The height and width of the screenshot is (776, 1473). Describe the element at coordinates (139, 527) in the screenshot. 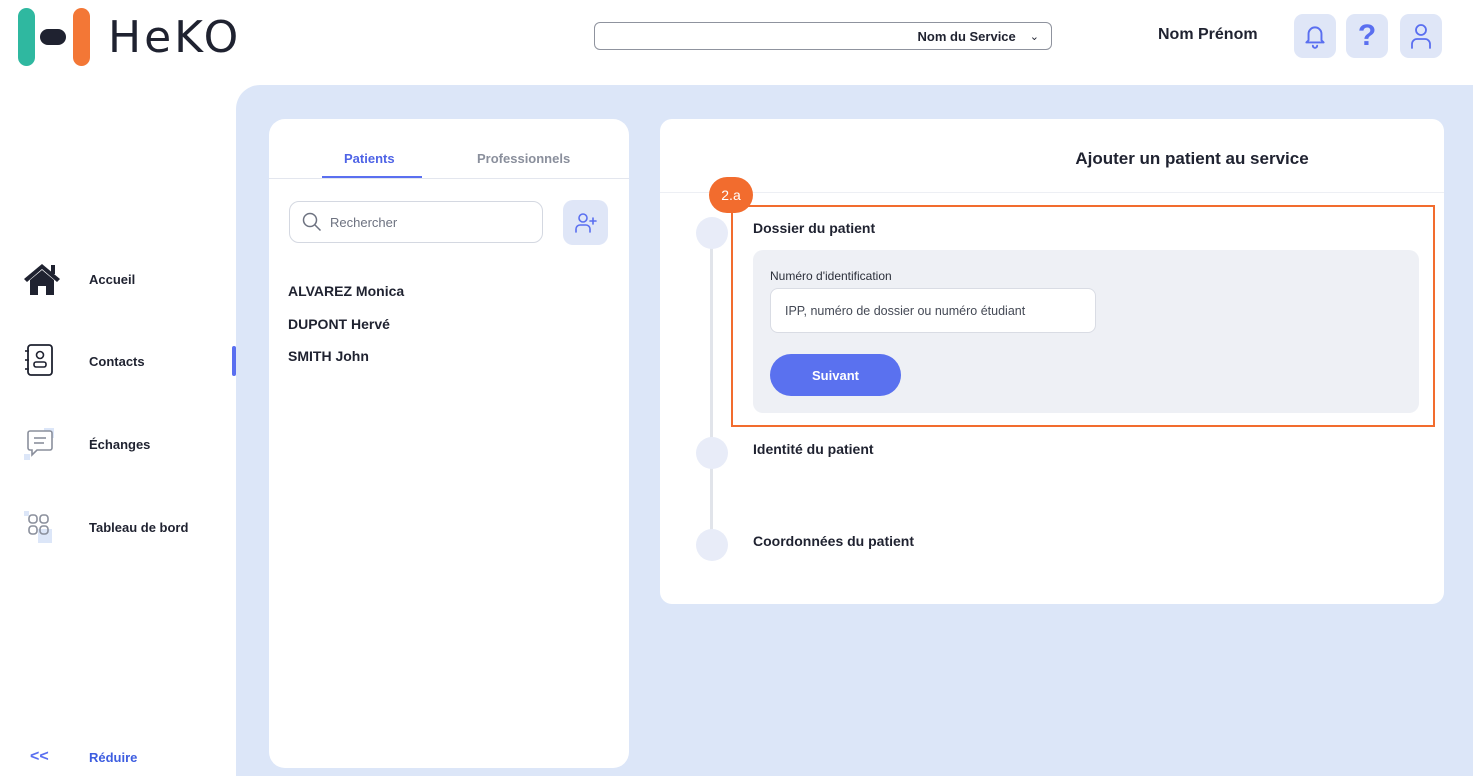

I see `nav-label: Tableau de bord` at that location.